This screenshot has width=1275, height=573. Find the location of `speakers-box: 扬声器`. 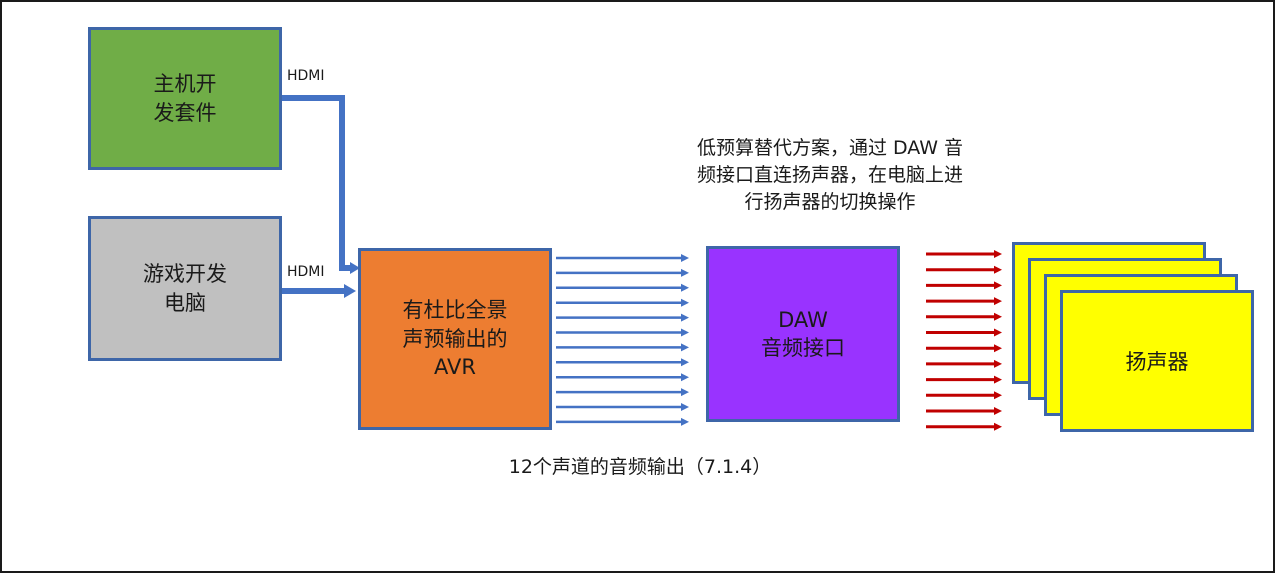

speakers-box: 扬声器 is located at coordinates (1157, 361).